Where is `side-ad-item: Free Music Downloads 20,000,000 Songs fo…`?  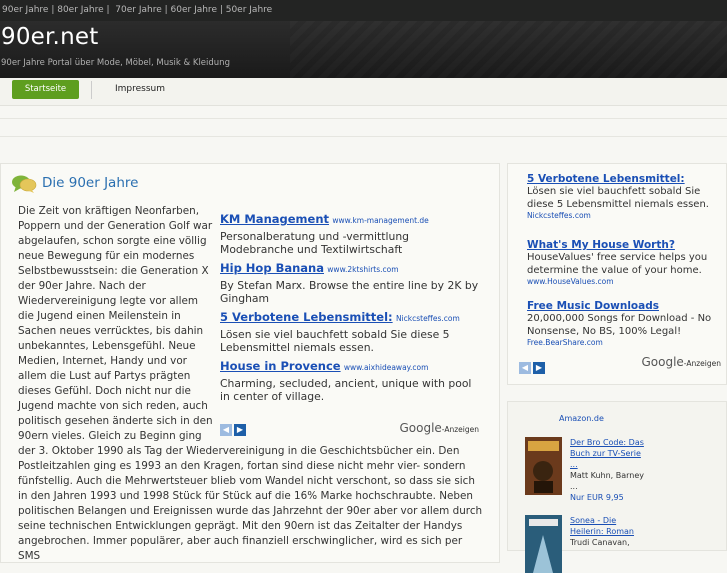
side-ad-item: Free Music Downloads 20,000,000 Songs fo… is located at coordinates (627, 323).